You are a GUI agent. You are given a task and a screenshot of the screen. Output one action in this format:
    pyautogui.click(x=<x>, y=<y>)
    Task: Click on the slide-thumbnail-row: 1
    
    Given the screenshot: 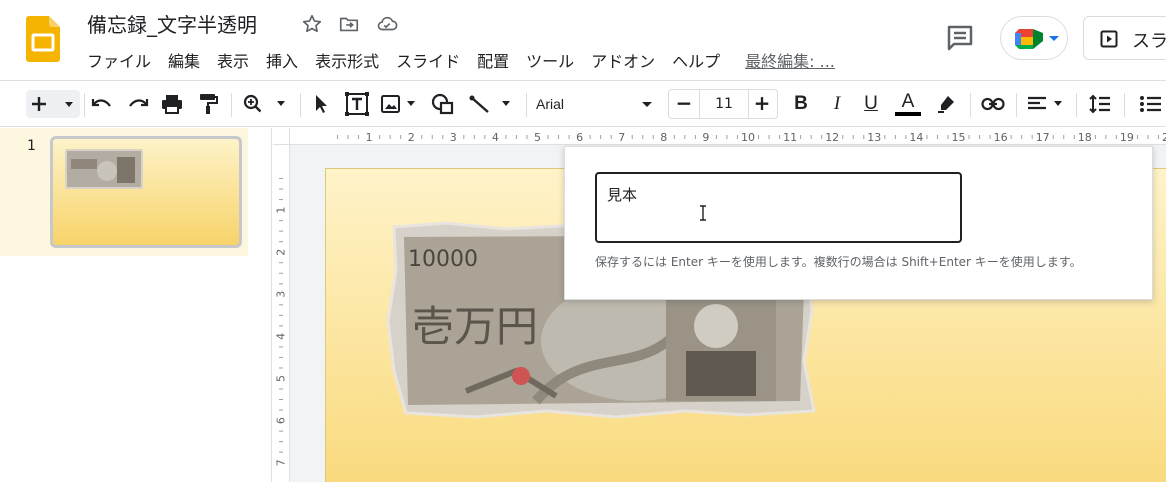 What is the action you would take?
    pyautogui.click(x=124, y=192)
    